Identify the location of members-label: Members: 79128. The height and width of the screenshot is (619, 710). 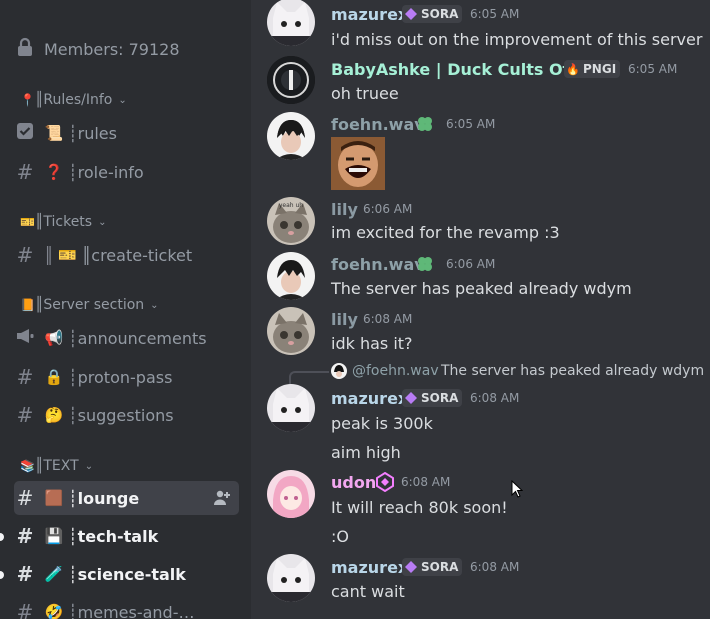
(112, 49).